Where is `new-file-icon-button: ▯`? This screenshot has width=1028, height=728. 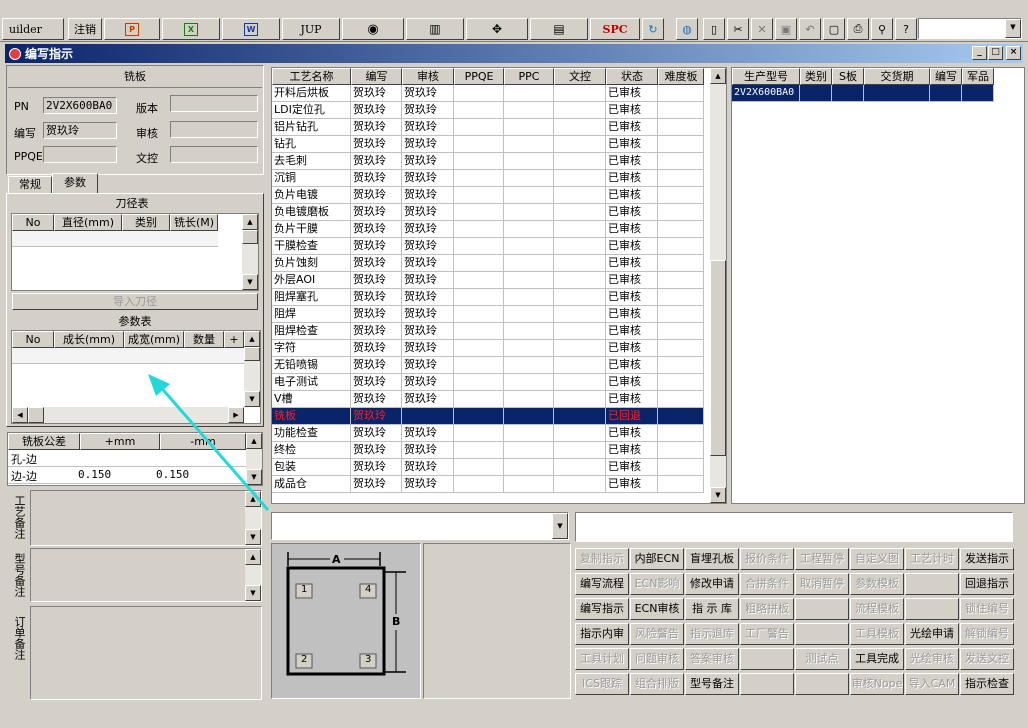 new-file-icon-button: ▯ is located at coordinates (714, 29).